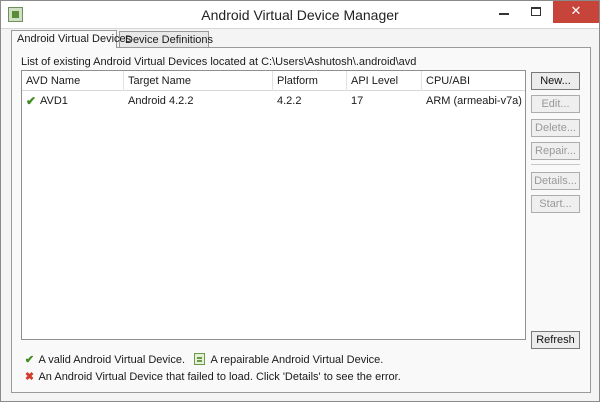 This screenshot has height=402, width=600. I want to click on repairable-icon, so click(200, 359).